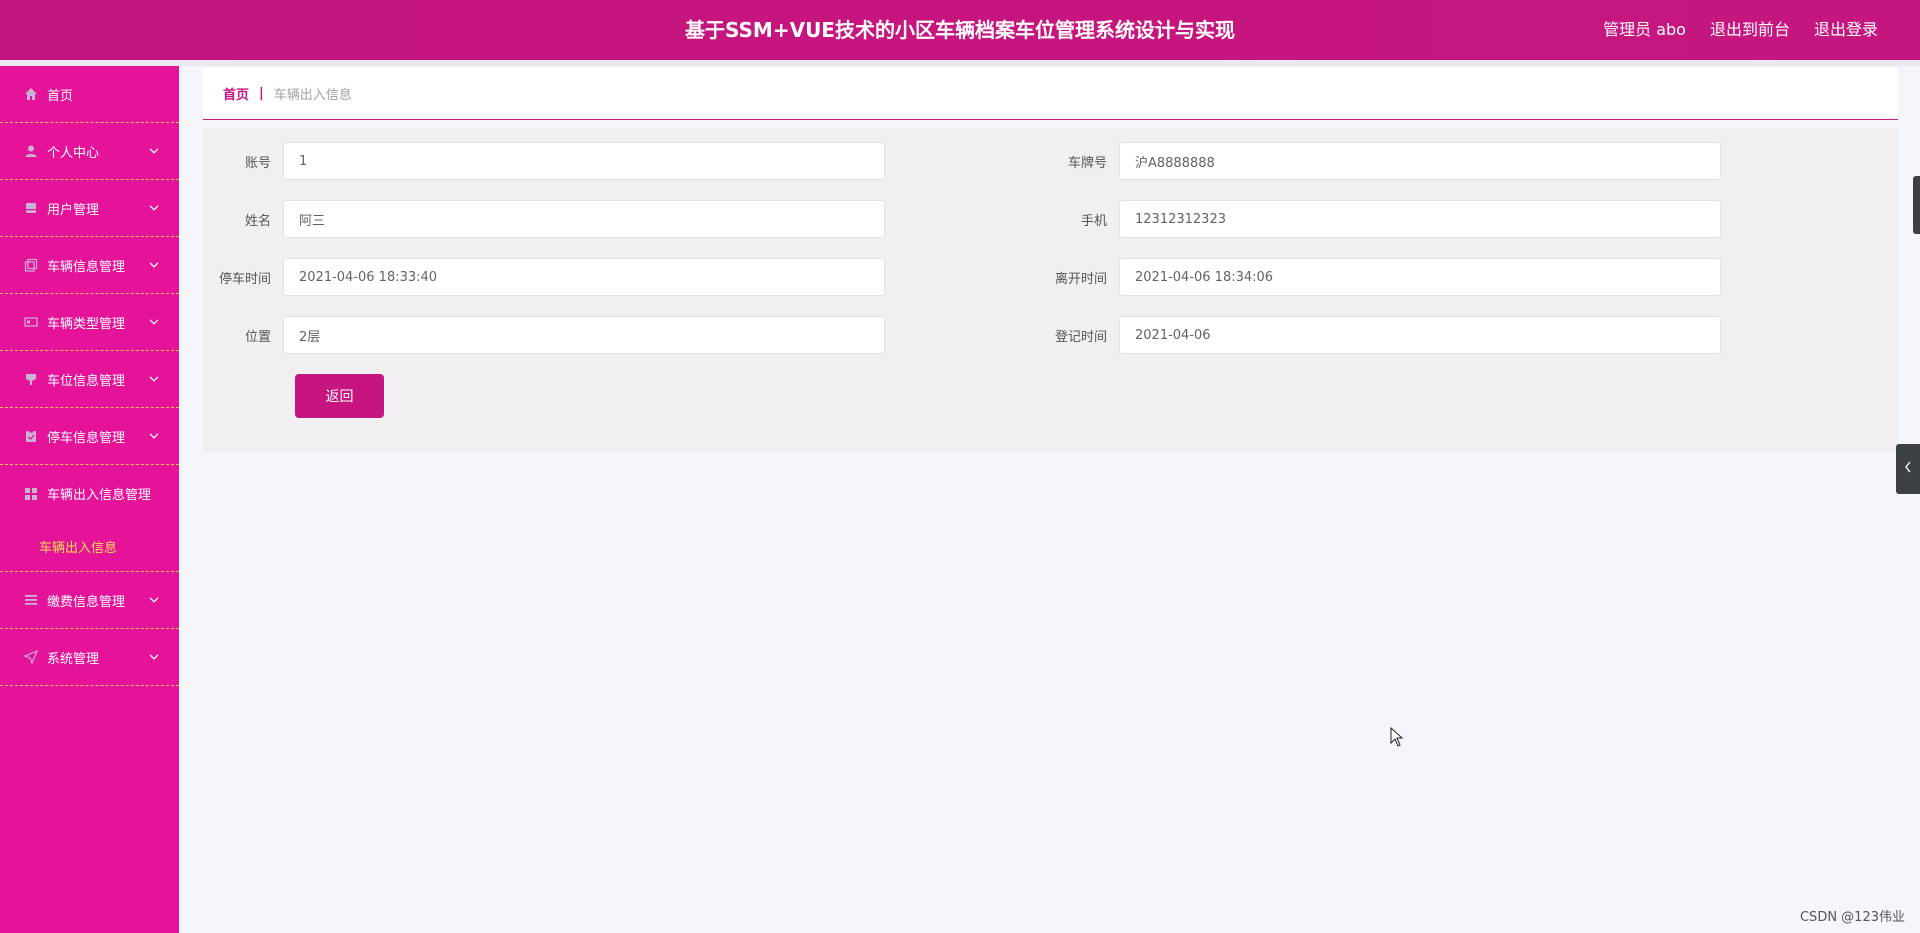  What do you see at coordinates (1420, 219) in the screenshot?
I see `phone-input` at bounding box center [1420, 219].